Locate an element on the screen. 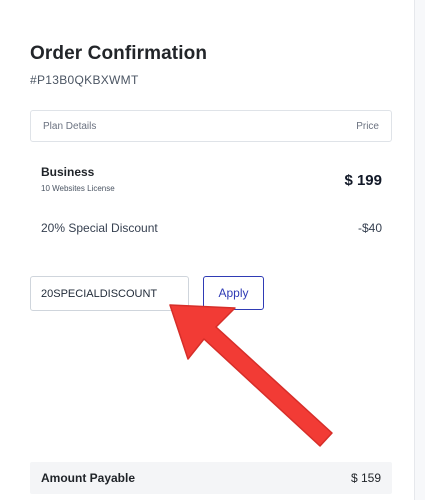 The width and height of the screenshot is (425, 500). plan-license: 10 Websites License is located at coordinates (78, 188).